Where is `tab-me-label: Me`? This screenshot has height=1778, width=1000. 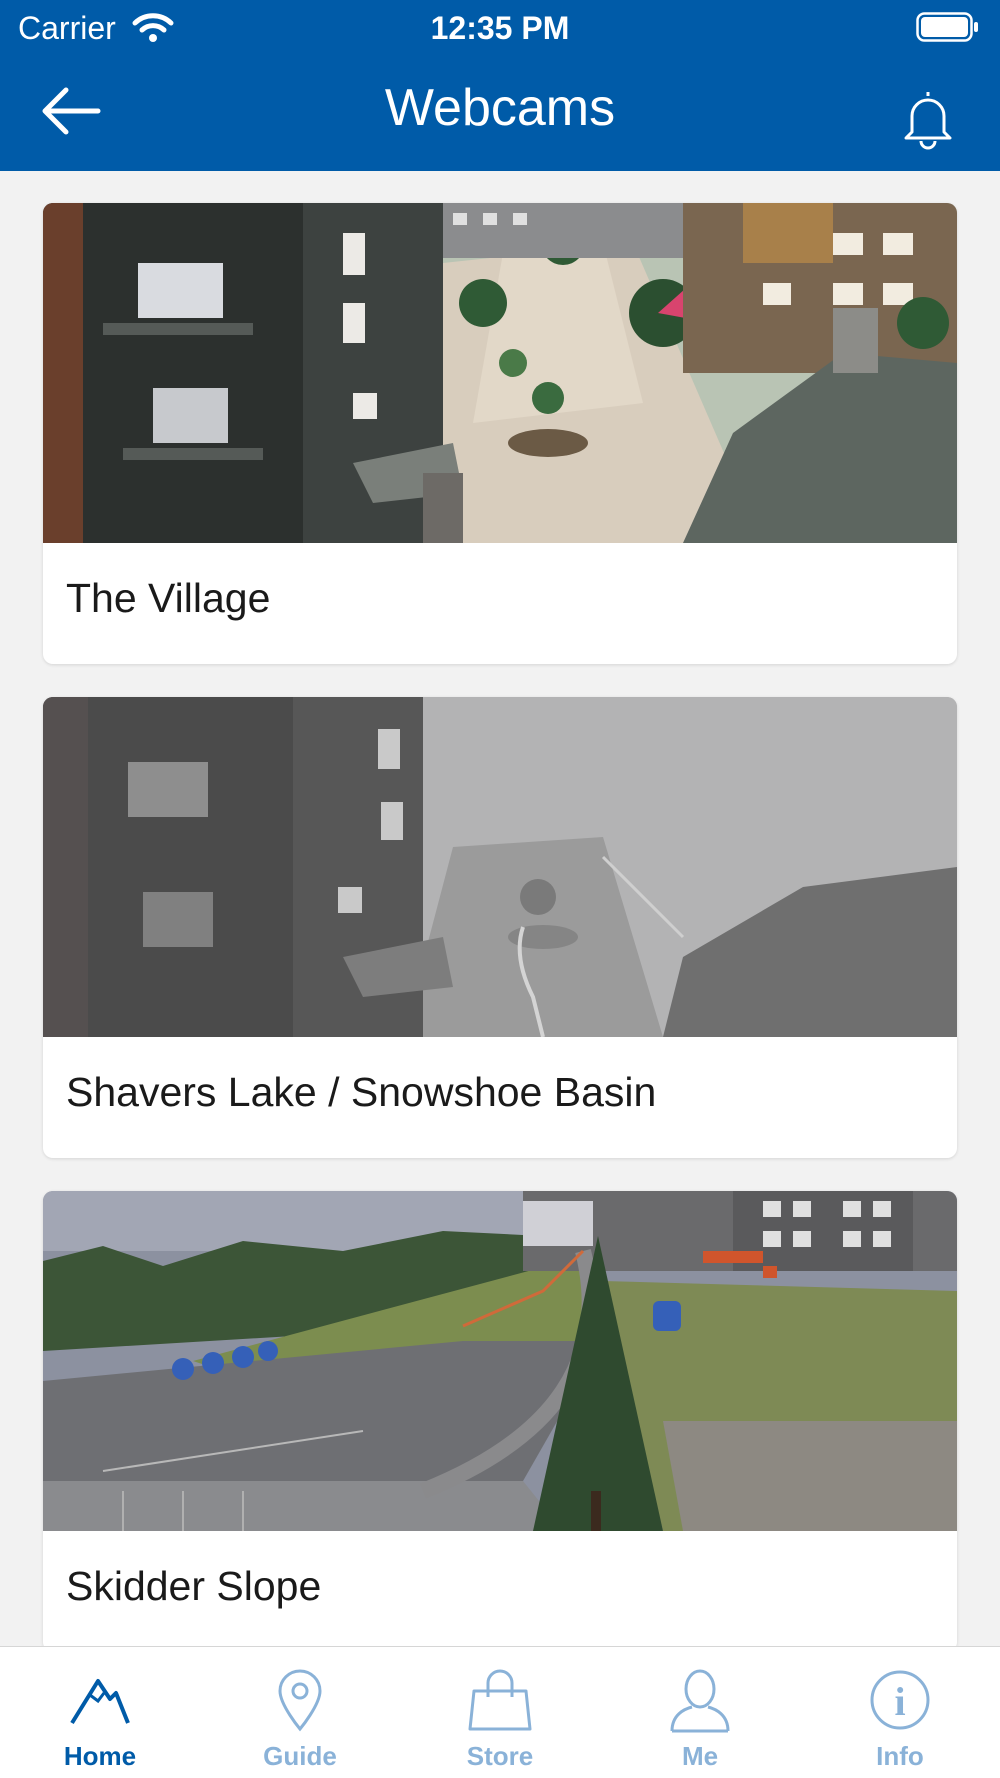 tab-me-label: Me is located at coordinates (700, 1756).